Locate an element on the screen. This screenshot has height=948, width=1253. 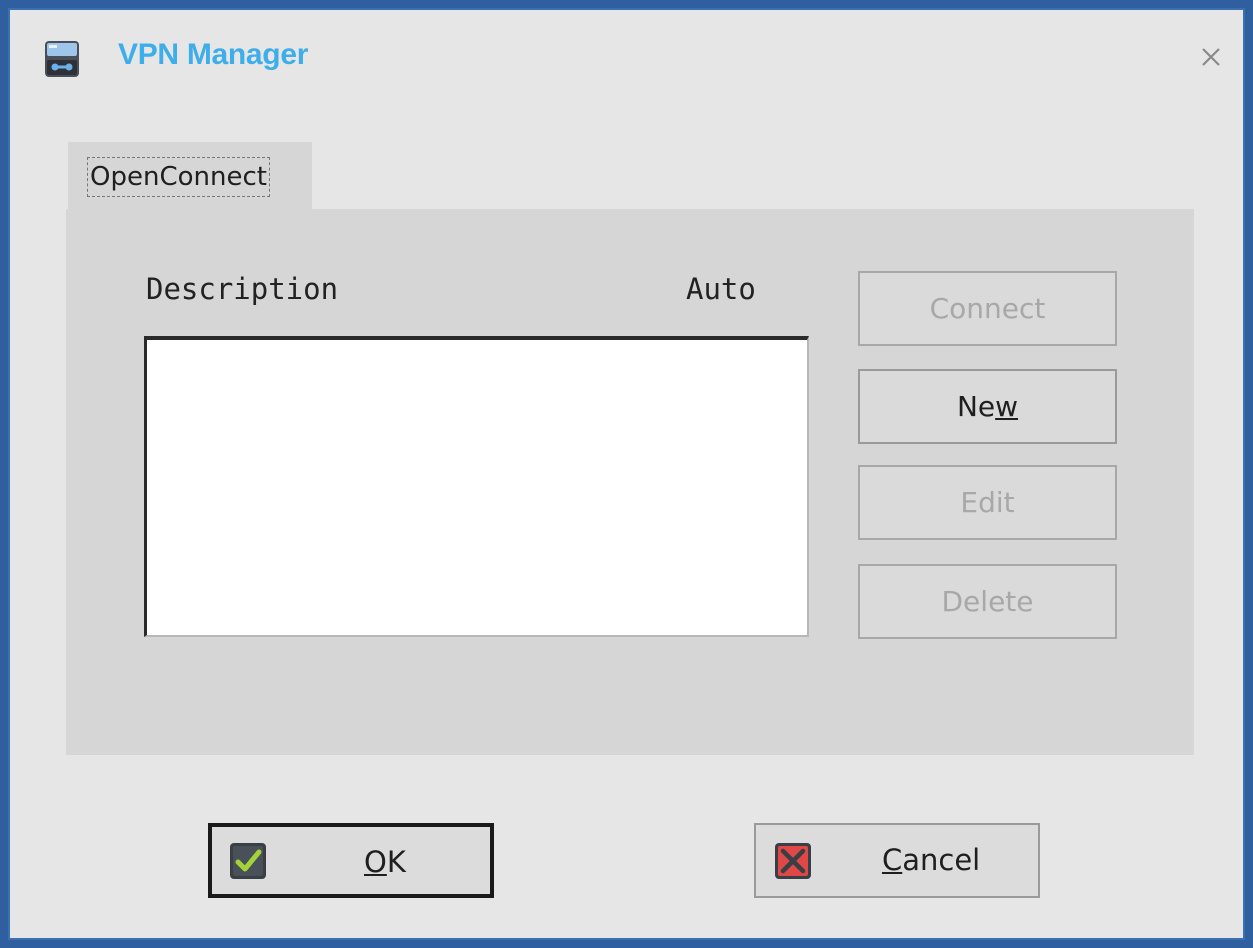
ok-button-label: OK is located at coordinates (385, 862).